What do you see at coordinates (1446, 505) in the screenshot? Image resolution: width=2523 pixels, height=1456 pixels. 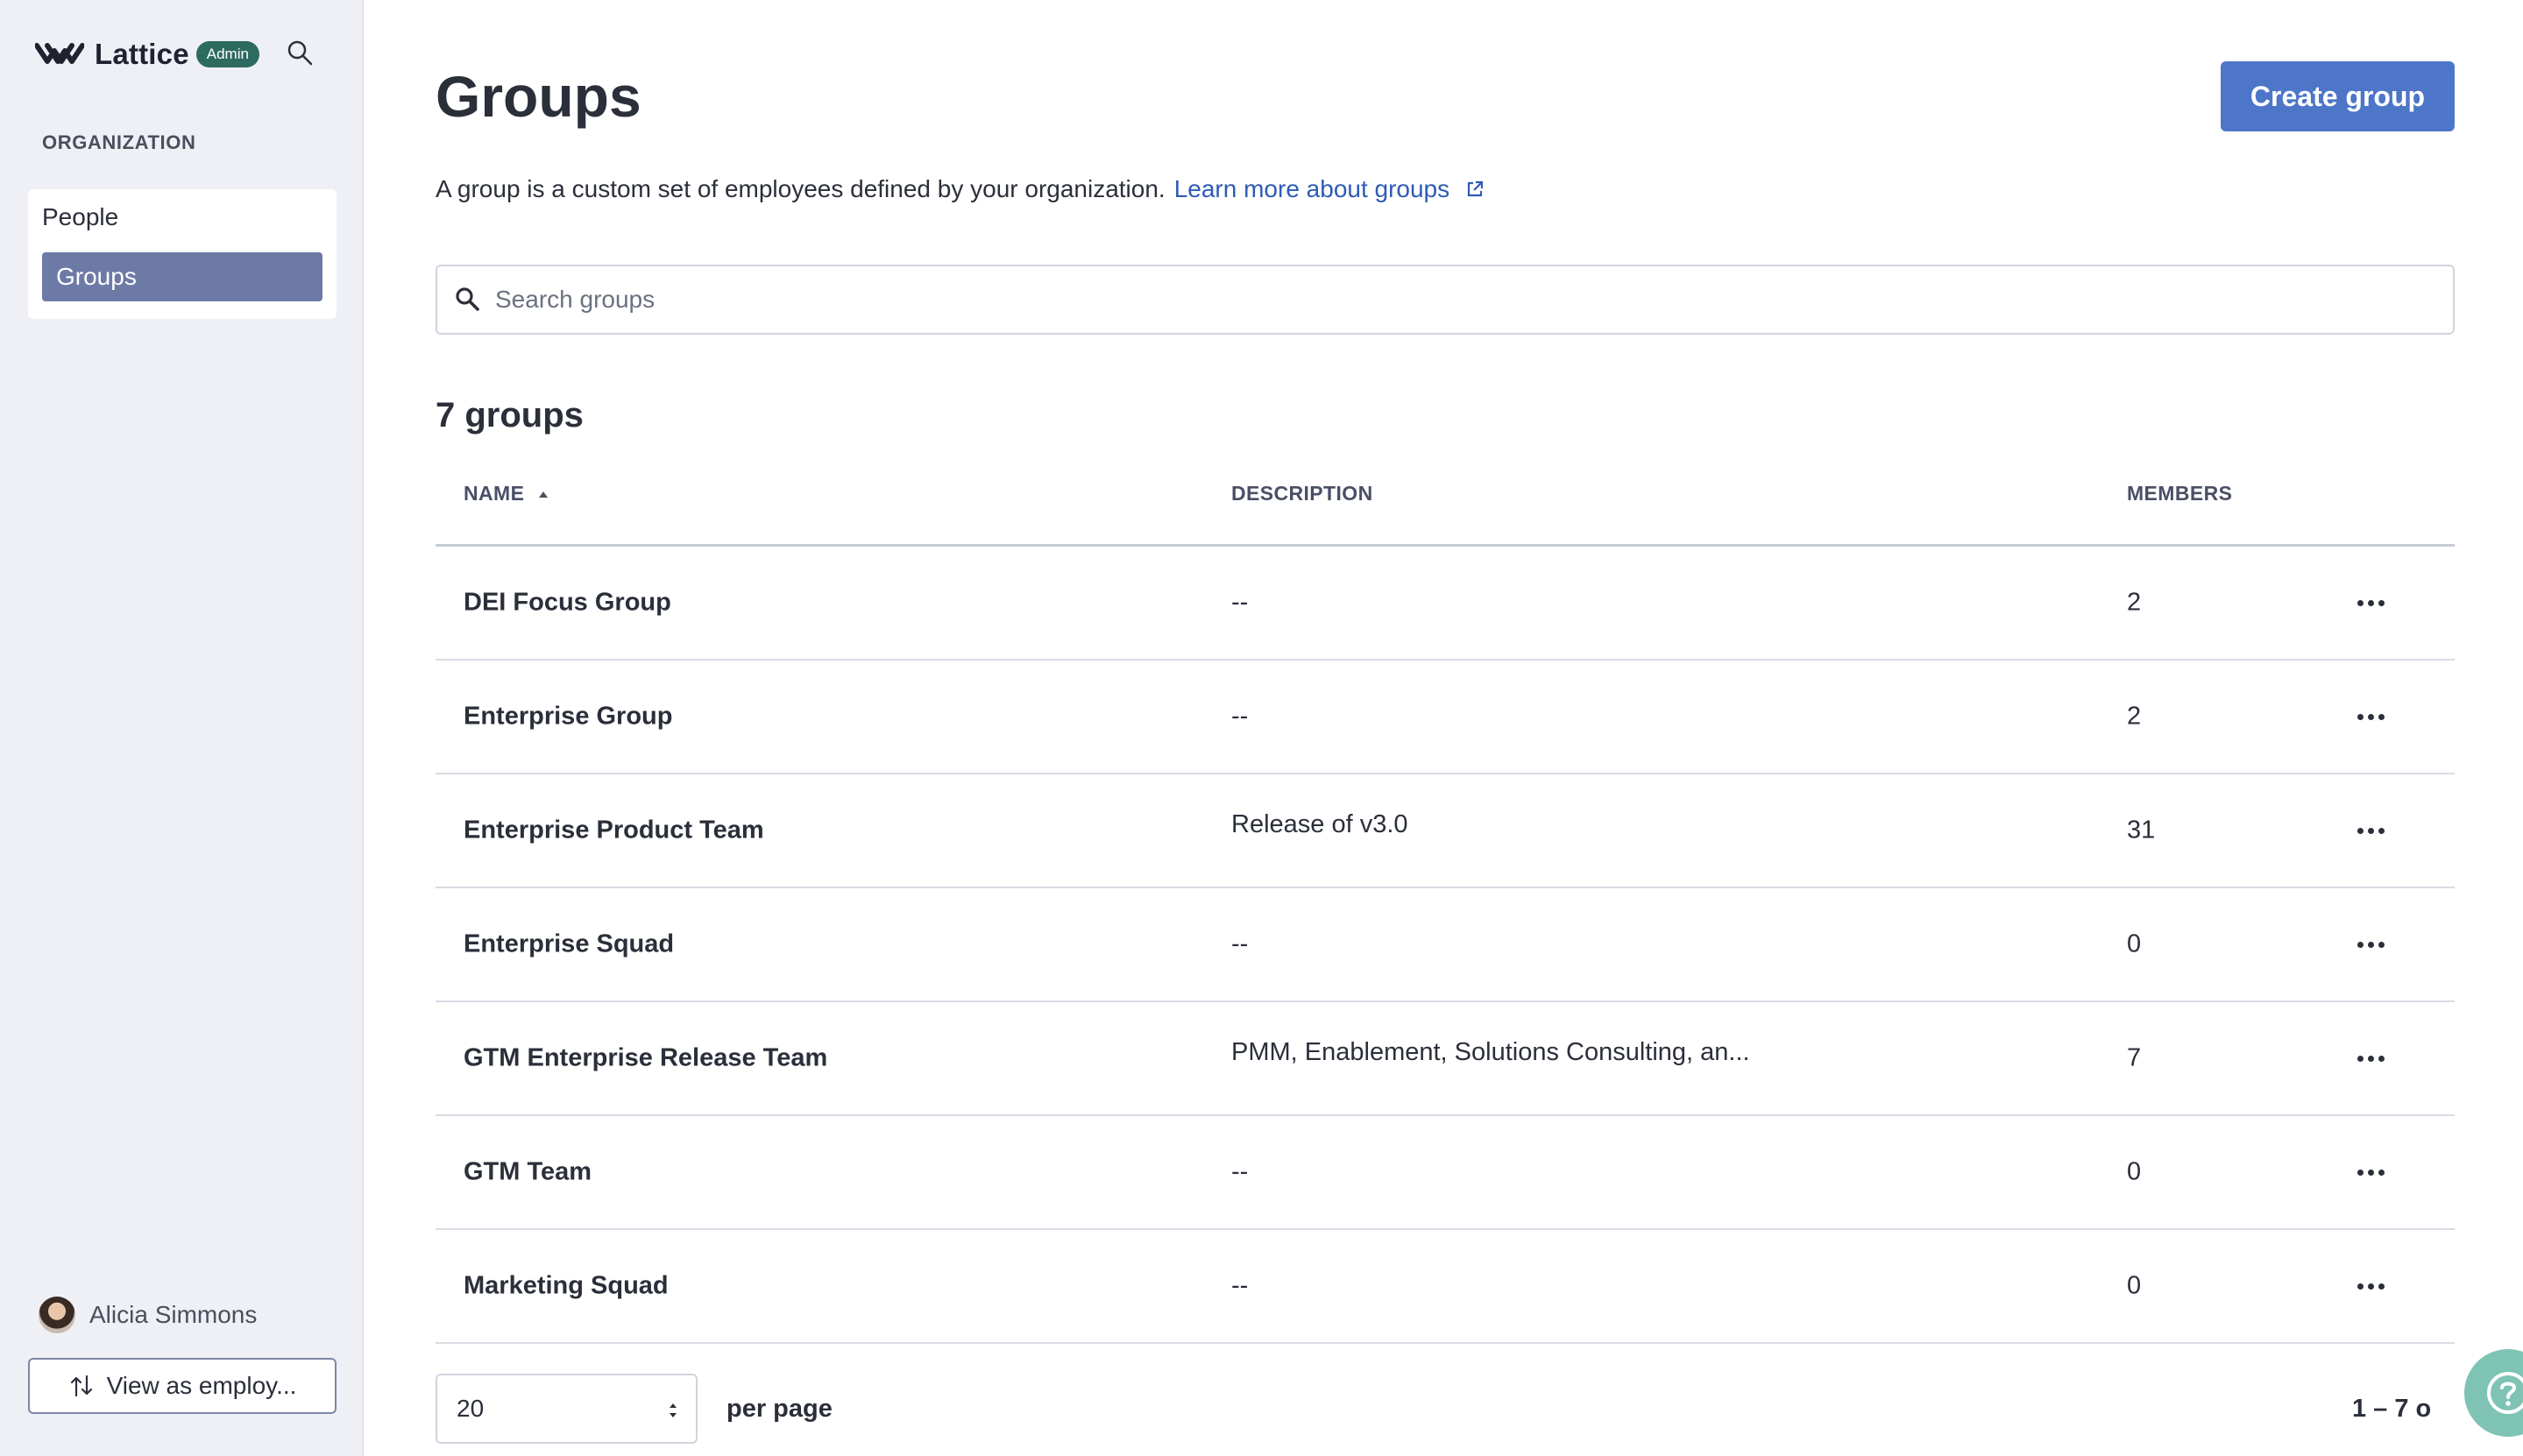 I see `table-header: NAME DESCRIPTION MEMBERS` at bounding box center [1446, 505].